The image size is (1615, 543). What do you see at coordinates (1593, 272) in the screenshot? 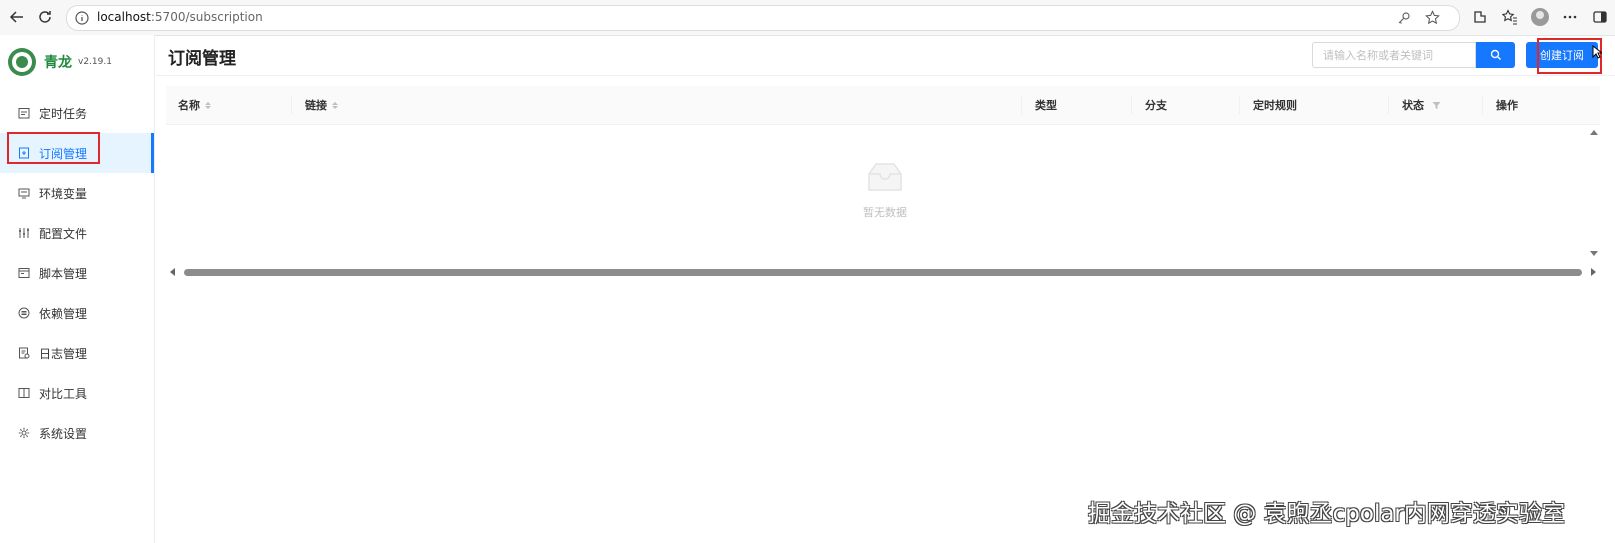
I see `scroll-right-arrow` at bounding box center [1593, 272].